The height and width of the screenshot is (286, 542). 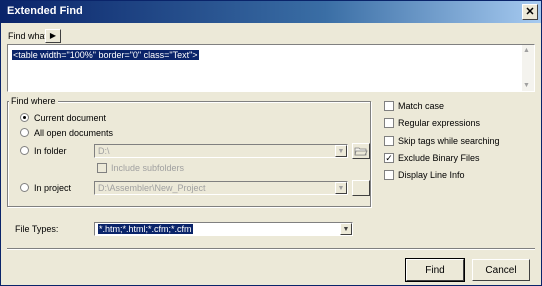 I want to click on file-types-dropdown-button: ▼, so click(x=346, y=229).